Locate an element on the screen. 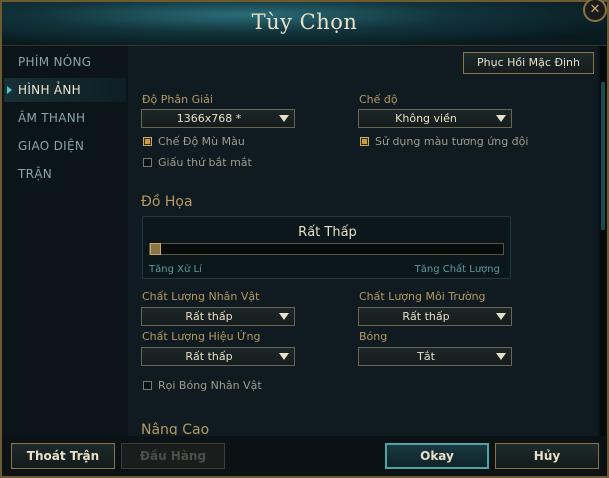  sidebar-item-interface: GIAO DIỆN is located at coordinates (65, 146).